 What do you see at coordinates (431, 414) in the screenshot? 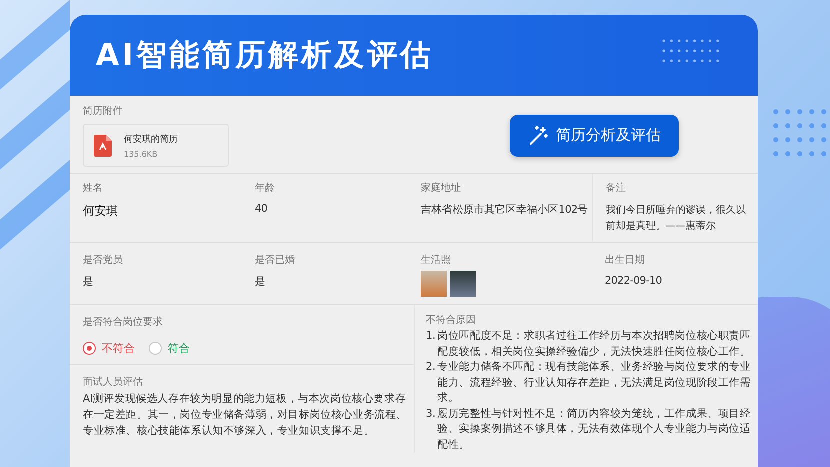
I see `list-number: 3.` at bounding box center [431, 414].